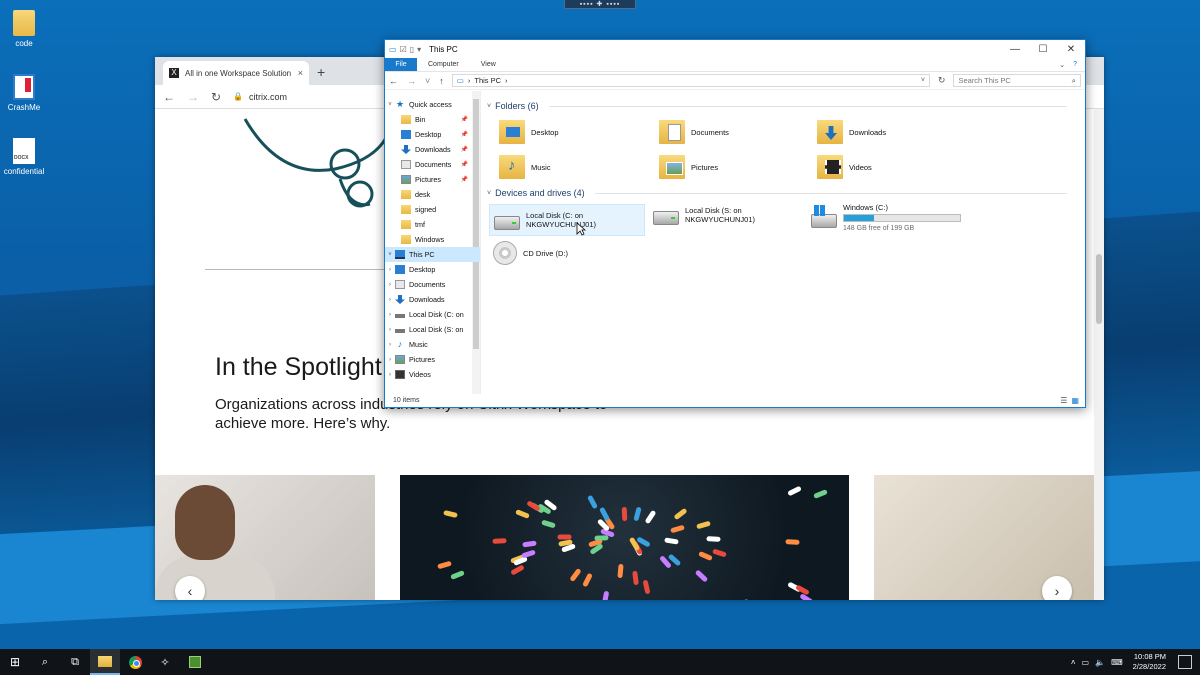  What do you see at coordinates (1073, 662) in the screenshot?
I see `tray-chevron-icon: ˄` at bounding box center [1073, 662].